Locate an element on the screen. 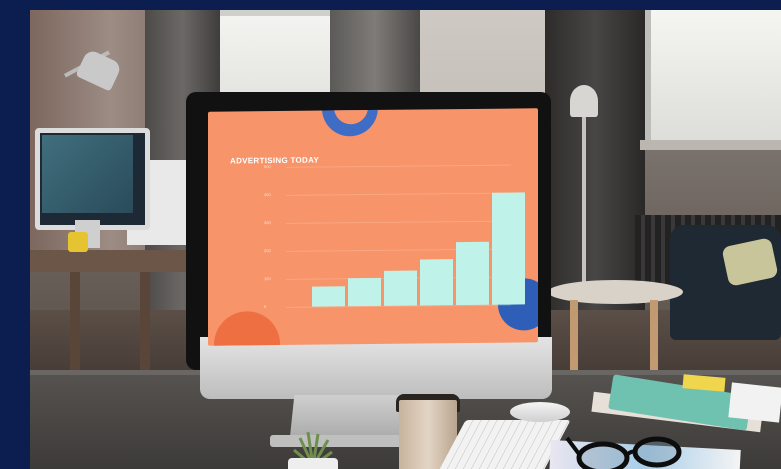 This screenshot has height=469, width=781. y-tick-label: 0 is located at coordinates (265, 307).